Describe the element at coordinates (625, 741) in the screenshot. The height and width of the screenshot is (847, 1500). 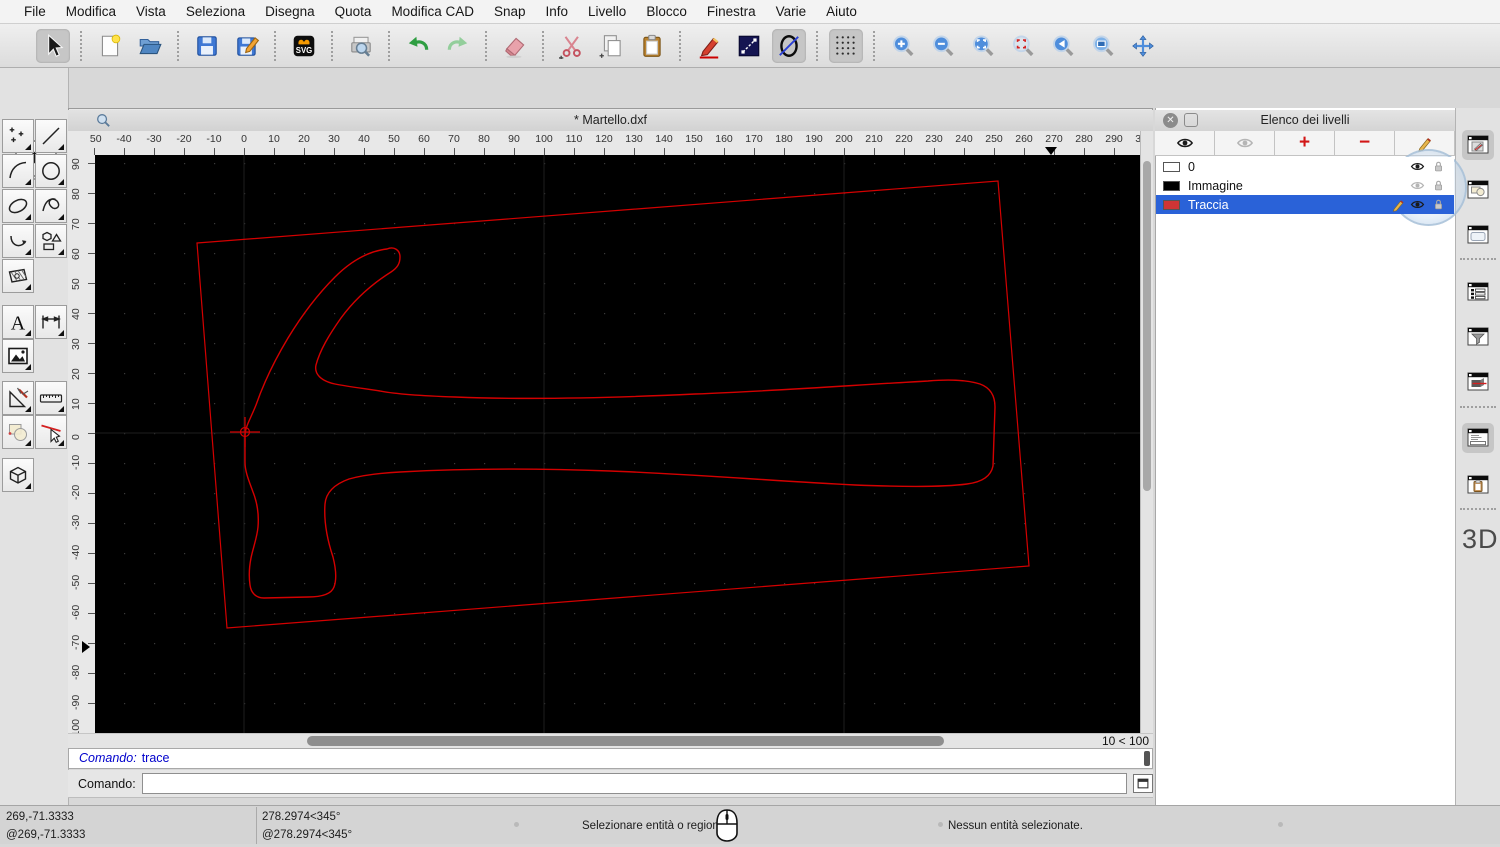
I see `horizontal-scrollbar-thumb` at that location.